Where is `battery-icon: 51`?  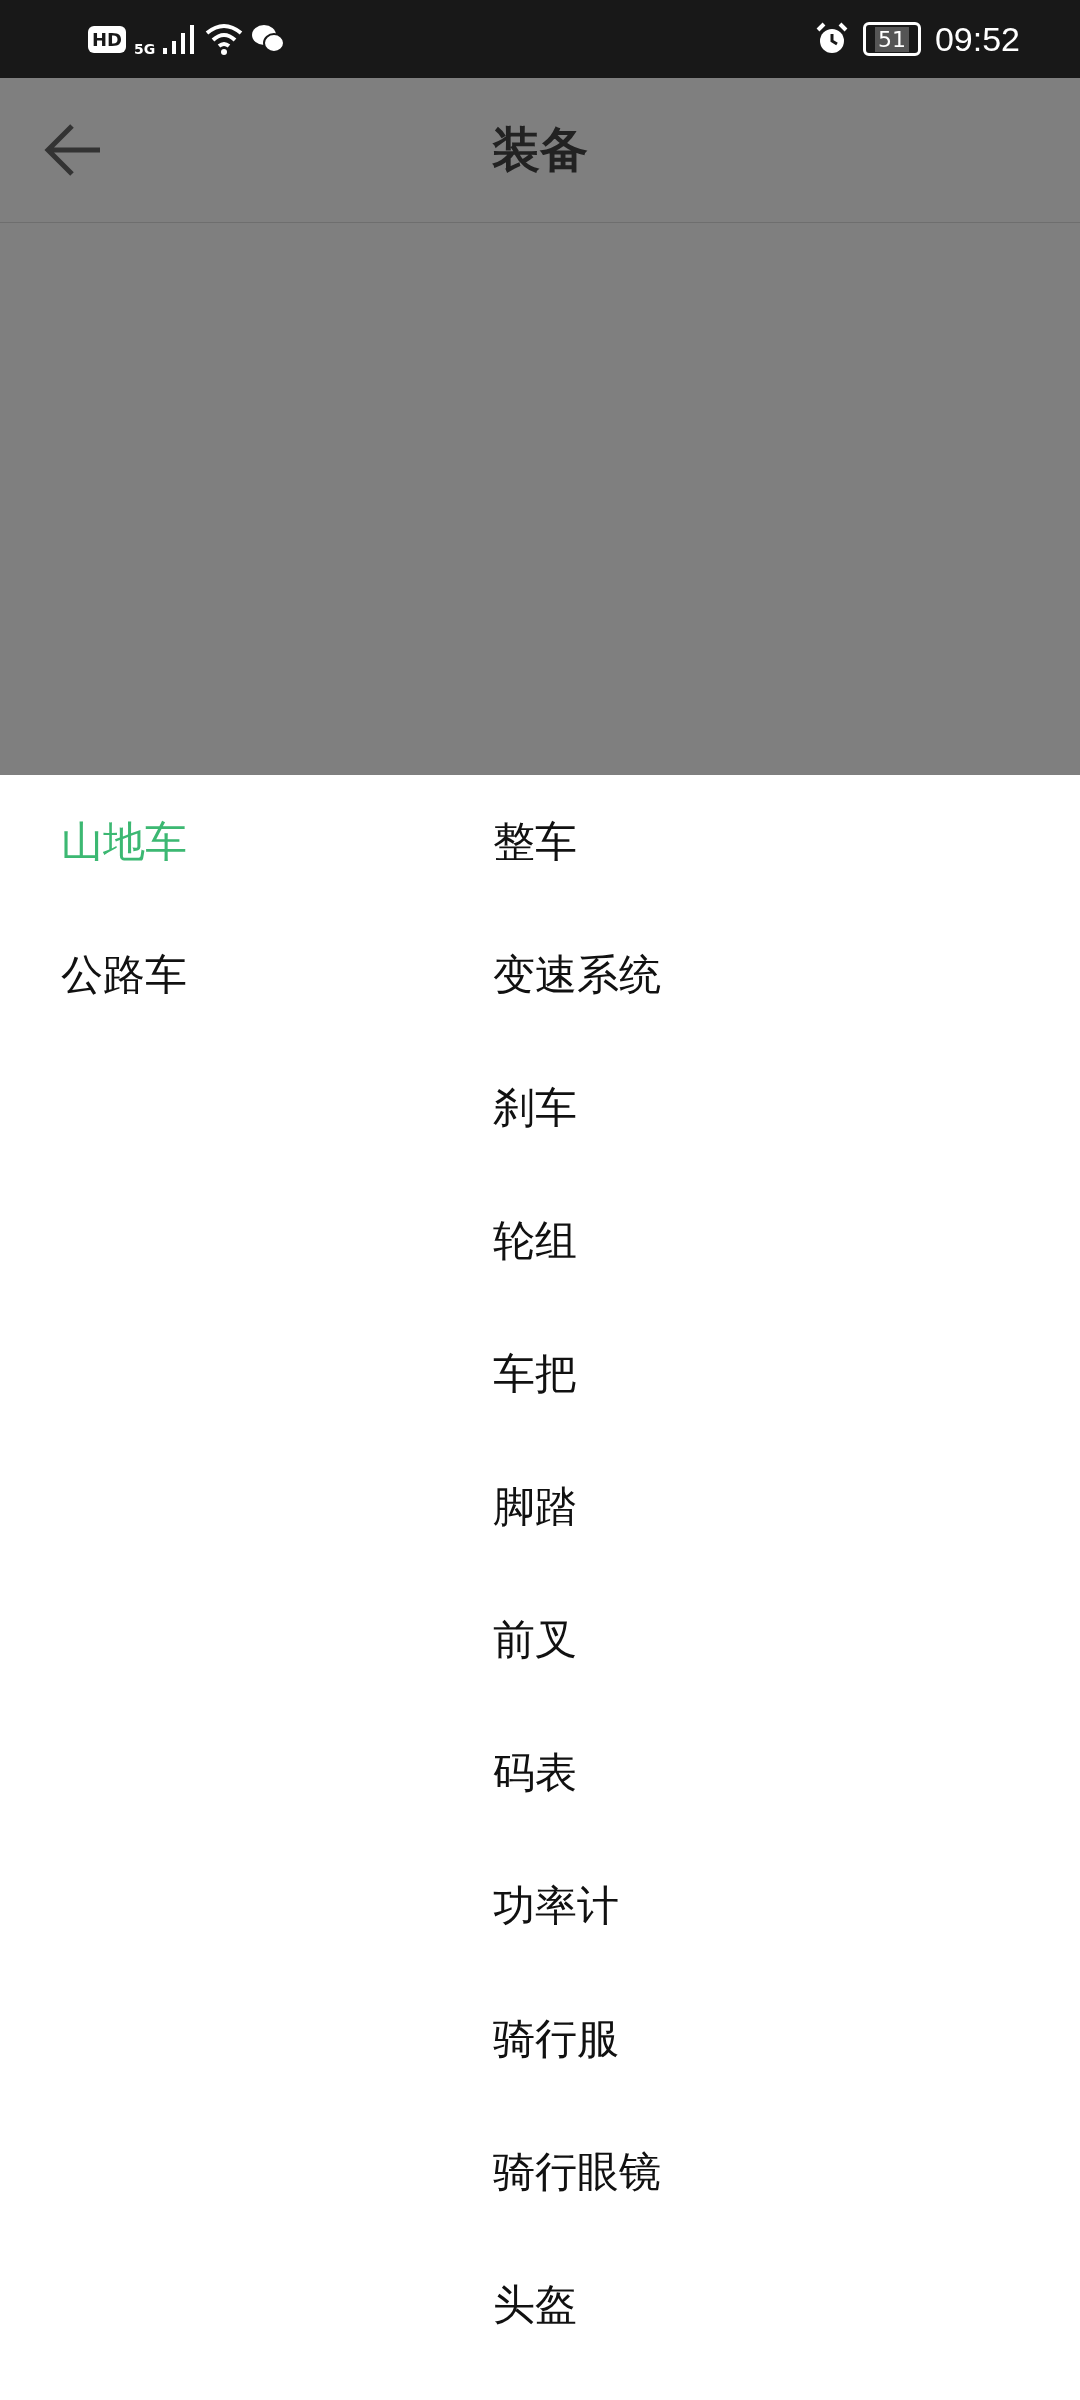
battery-icon: 51 is located at coordinates (891, 39).